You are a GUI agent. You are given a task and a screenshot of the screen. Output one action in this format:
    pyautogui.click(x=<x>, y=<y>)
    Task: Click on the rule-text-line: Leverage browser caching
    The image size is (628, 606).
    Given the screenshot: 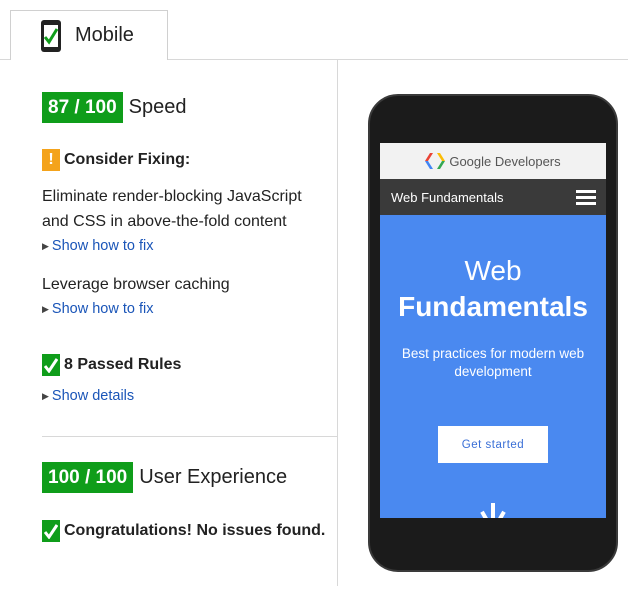 What is the action you would take?
    pyautogui.click(x=136, y=284)
    